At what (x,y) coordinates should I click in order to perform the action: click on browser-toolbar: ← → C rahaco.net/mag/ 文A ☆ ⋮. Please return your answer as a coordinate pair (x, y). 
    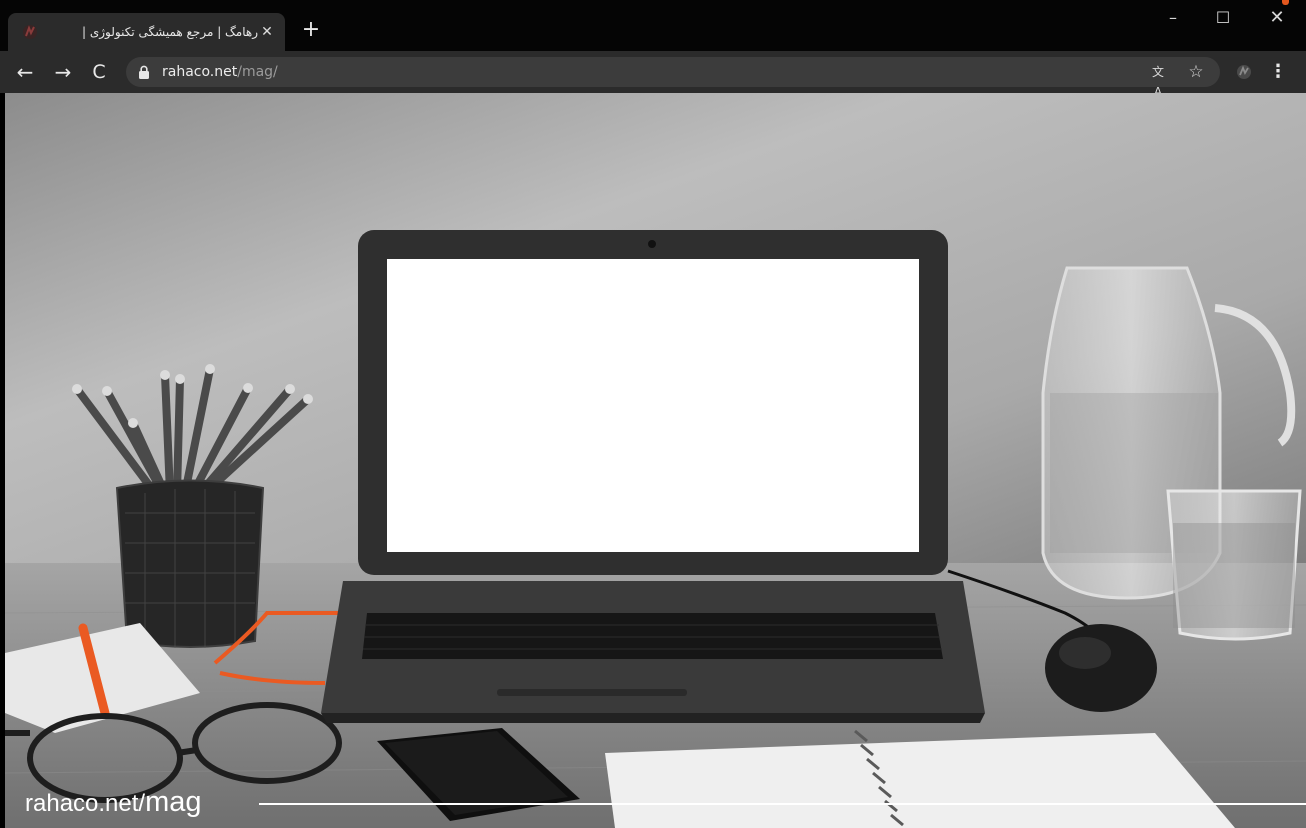
    Looking at the image, I should click on (653, 75).